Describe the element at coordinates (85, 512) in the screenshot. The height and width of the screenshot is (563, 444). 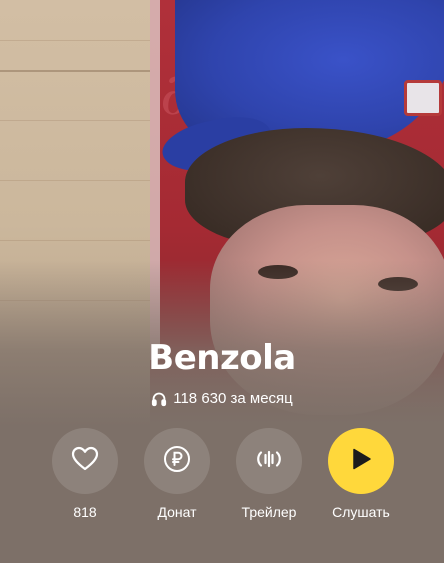
I see `like-count: 818` at that location.